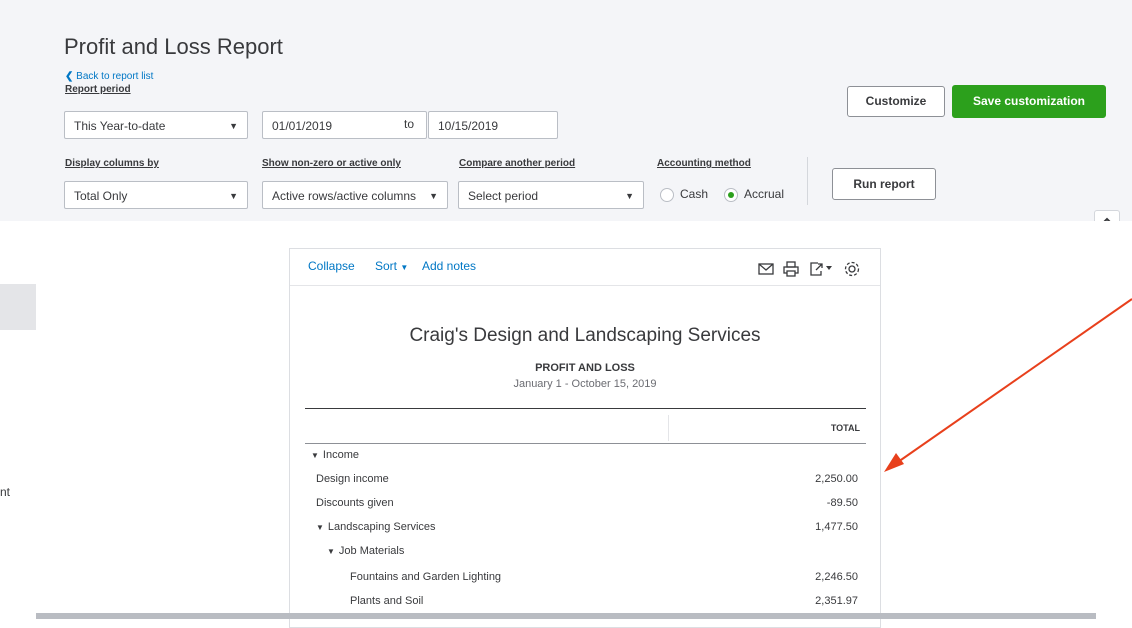 Image resolution: width=1132 pixels, height=628 pixels. Describe the element at coordinates (852, 269) in the screenshot. I see `gear-icon` at that location.